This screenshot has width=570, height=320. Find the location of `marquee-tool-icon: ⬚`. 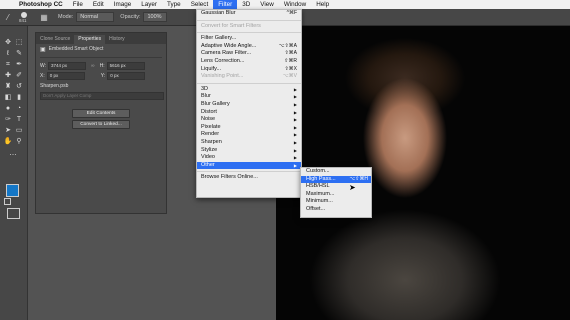

marquee-tool-icon: ⬚ is located at coordinates (19, 42).